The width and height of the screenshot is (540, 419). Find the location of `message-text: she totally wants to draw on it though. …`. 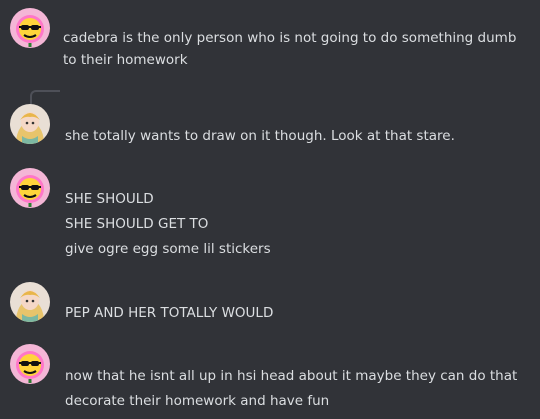

message-text: she totally wants to draw on it though. … is located at coordinates (260, 136).